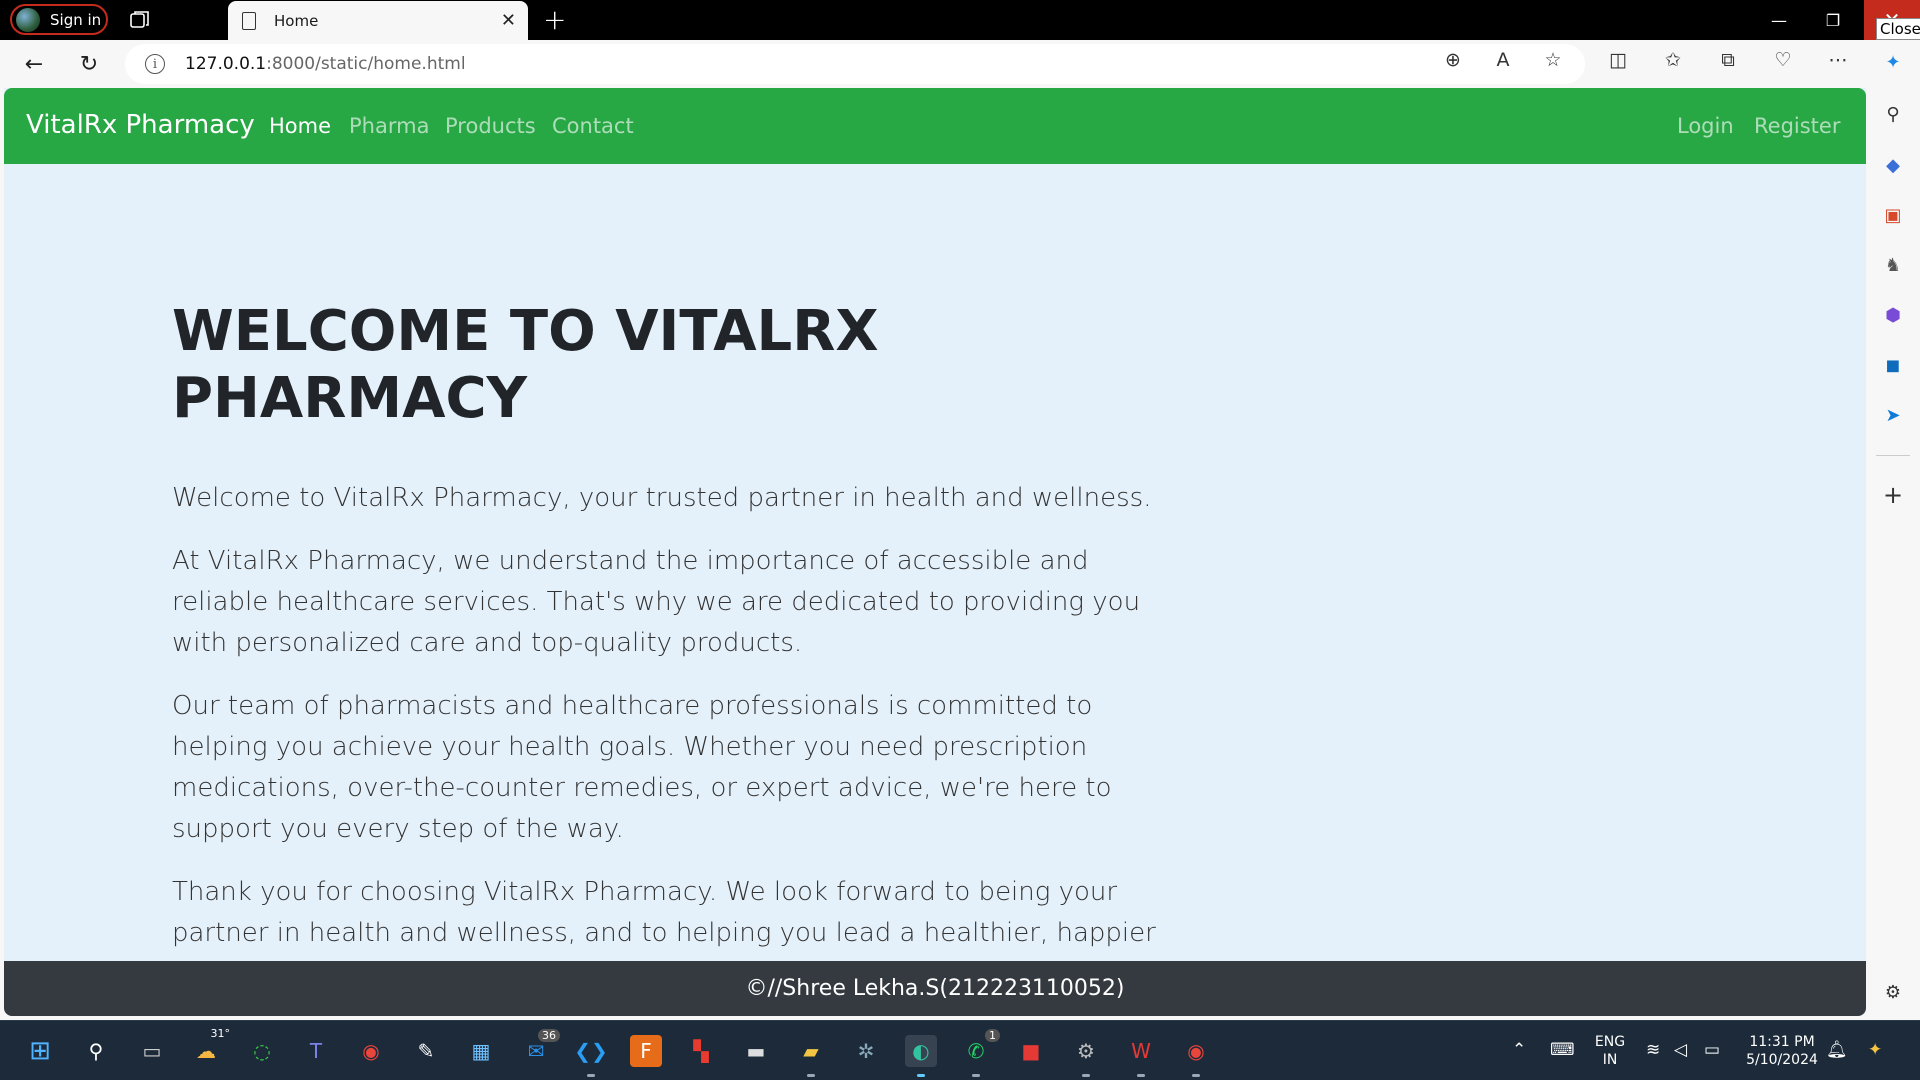 Image resolution: width=1920 pixels, height=1080 pixels. I want to click on url-host: 127.0.0.1, so click(226, 64).